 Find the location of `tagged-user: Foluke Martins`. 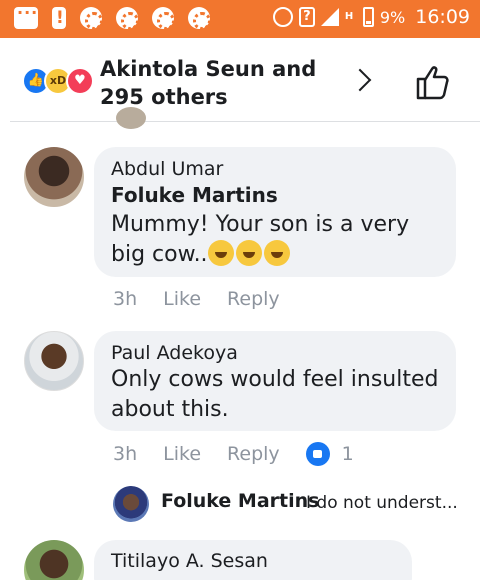

tagged-user: Foluke Martins is located at coordinates (194, 195).